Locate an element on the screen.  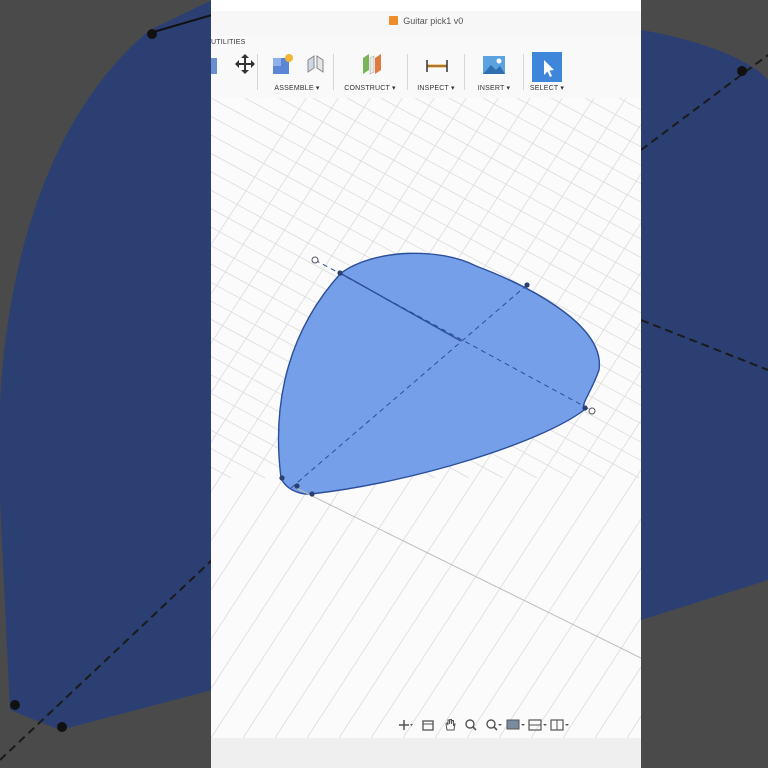
offset-plane-icon is located at coordinates (372, 67).